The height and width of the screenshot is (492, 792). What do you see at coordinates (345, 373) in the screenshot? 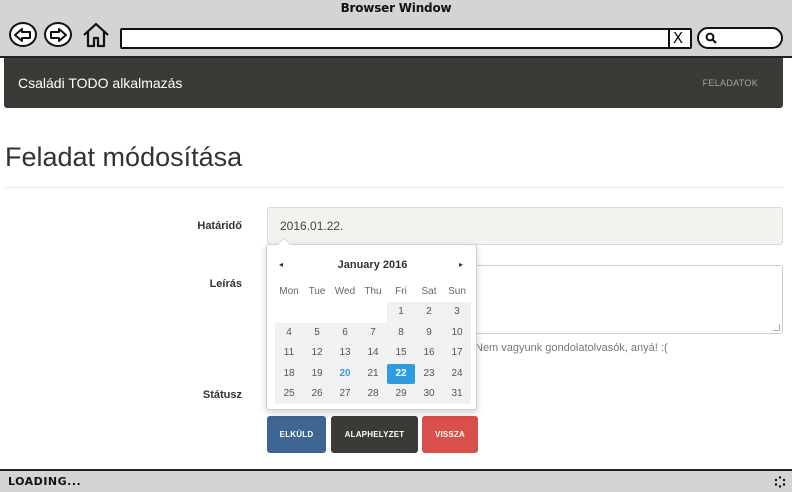
I see `day-cell-today: 20` at bounding box center [345, 373].